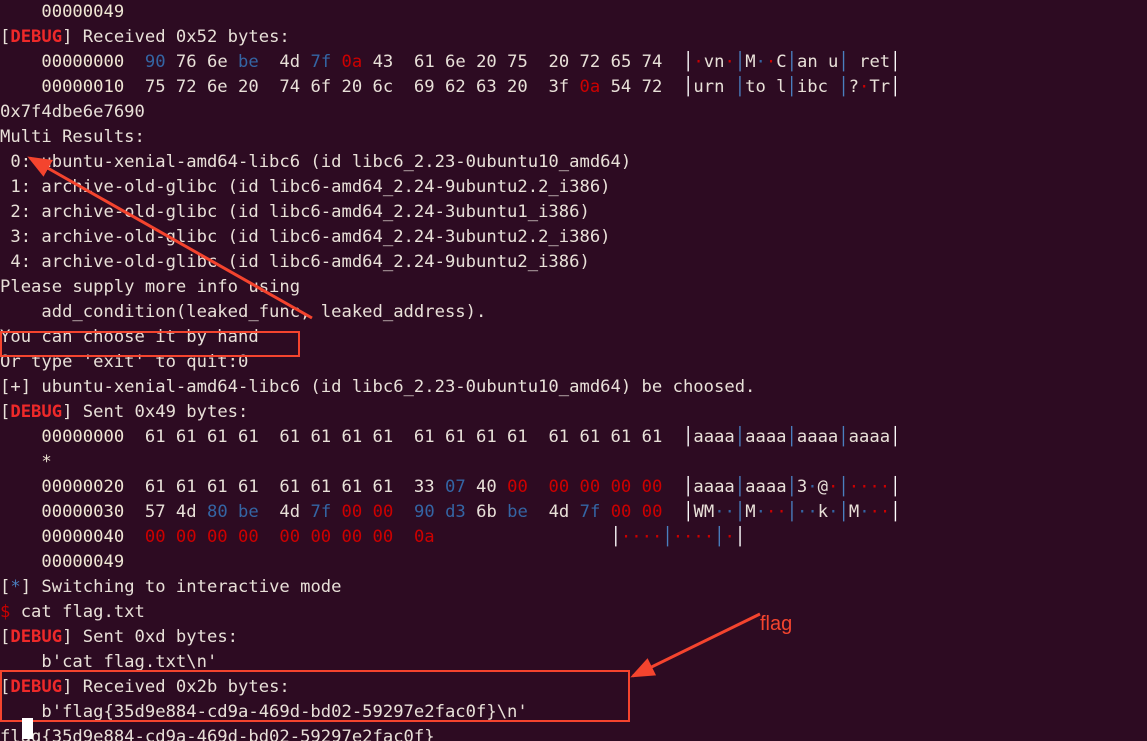 This screenshot has height=741, width=1147. Describe the element at coordinates (776, 624) in the screenshot. I see `flag-annotation-label: flag` at that location.